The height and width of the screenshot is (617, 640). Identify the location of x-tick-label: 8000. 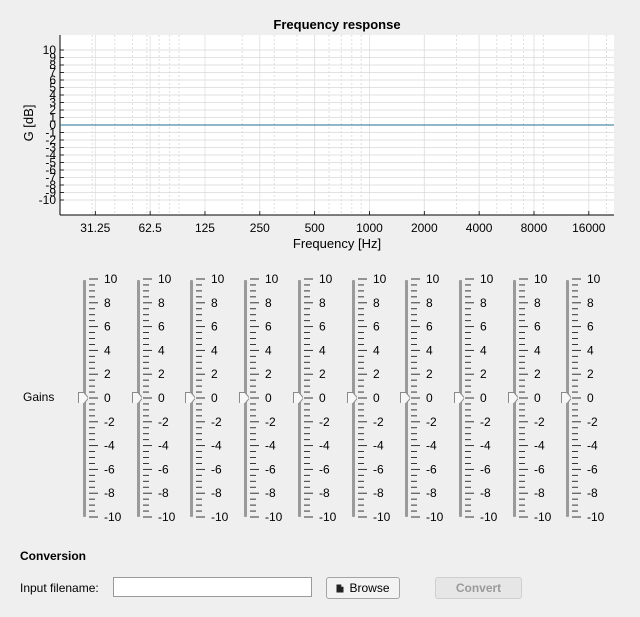
(534, 228).